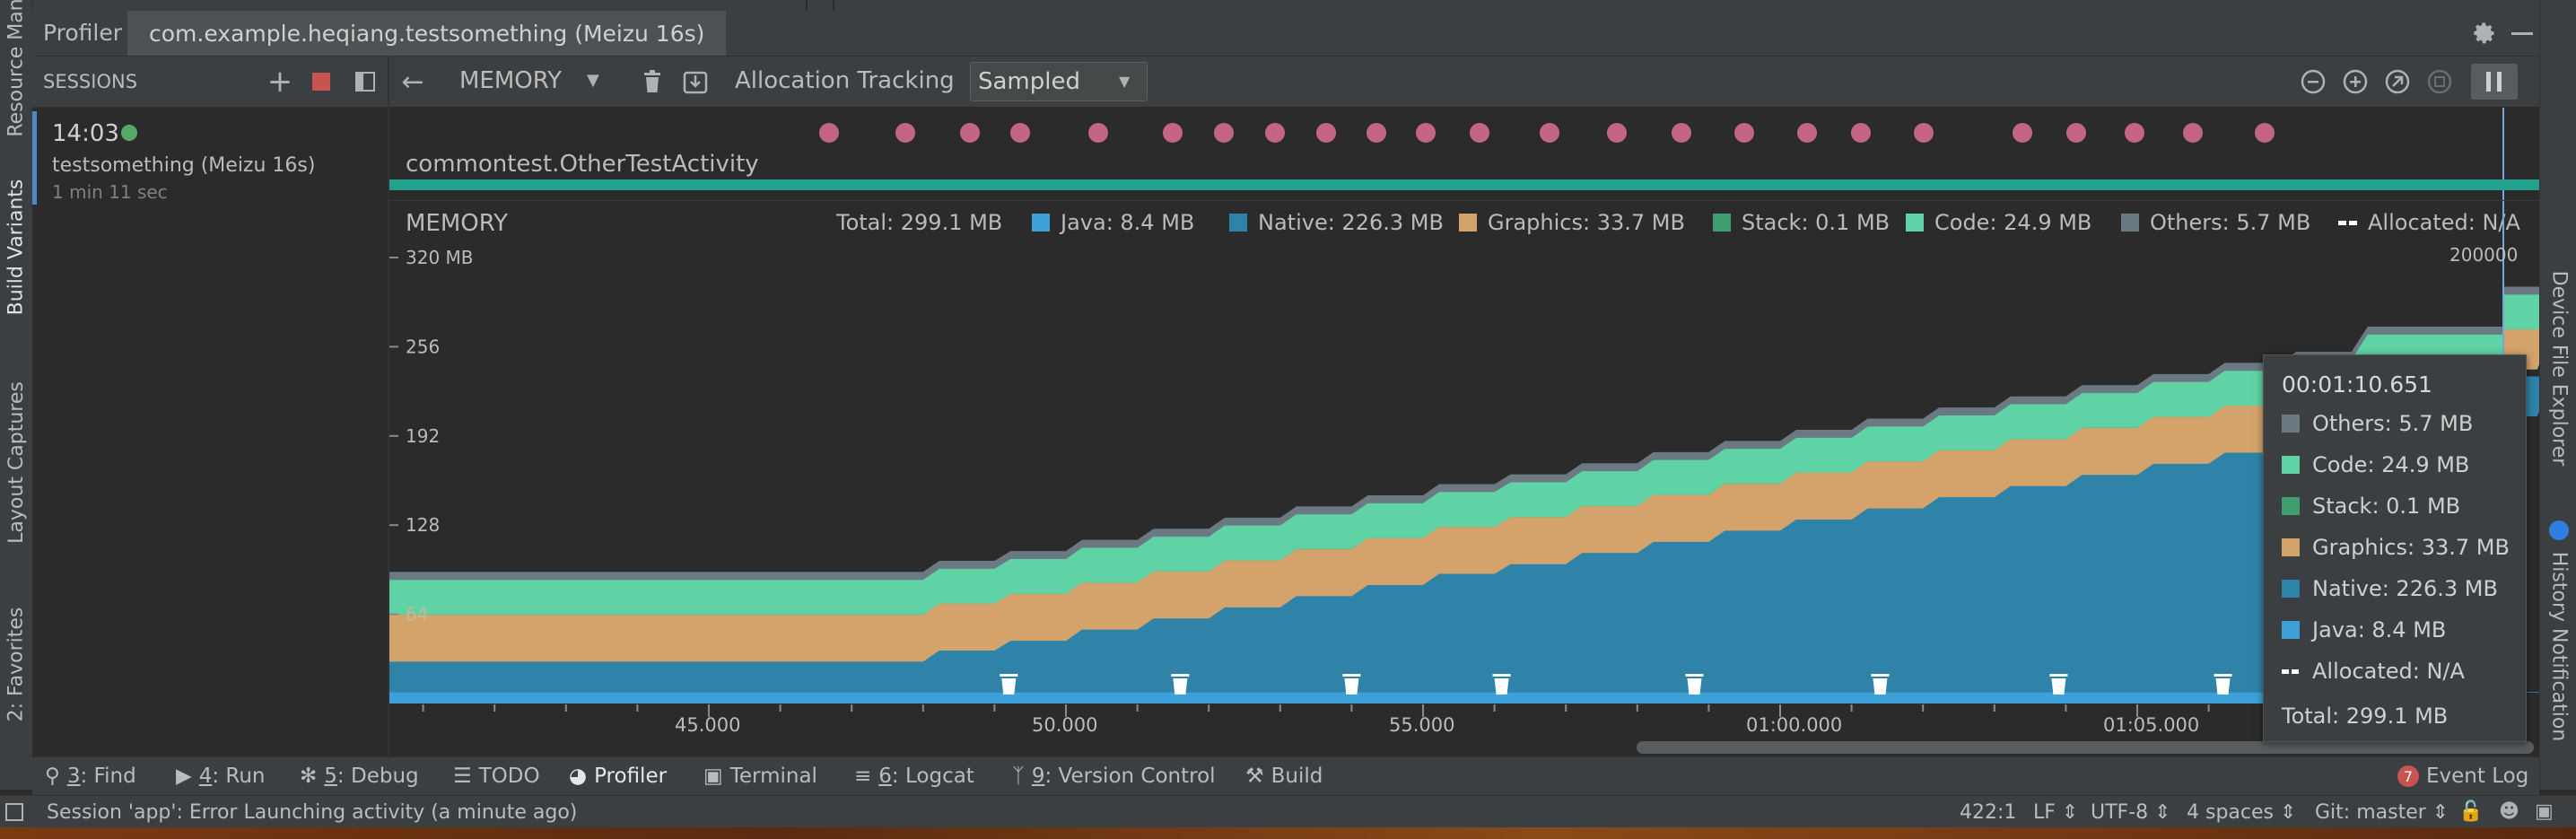 Image resolution: width=2576 pixels, height=839 pixels. I want to click on java-band, so click(1445, 698).